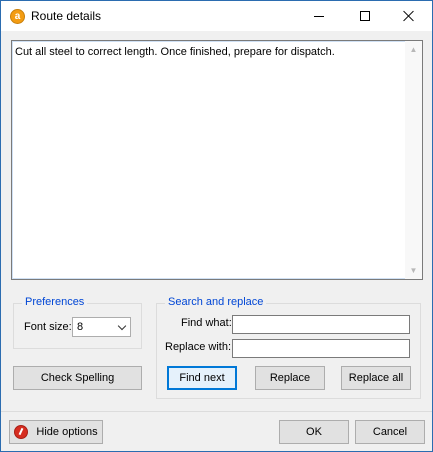  I want to click on maximize-button, so click(365, 16).